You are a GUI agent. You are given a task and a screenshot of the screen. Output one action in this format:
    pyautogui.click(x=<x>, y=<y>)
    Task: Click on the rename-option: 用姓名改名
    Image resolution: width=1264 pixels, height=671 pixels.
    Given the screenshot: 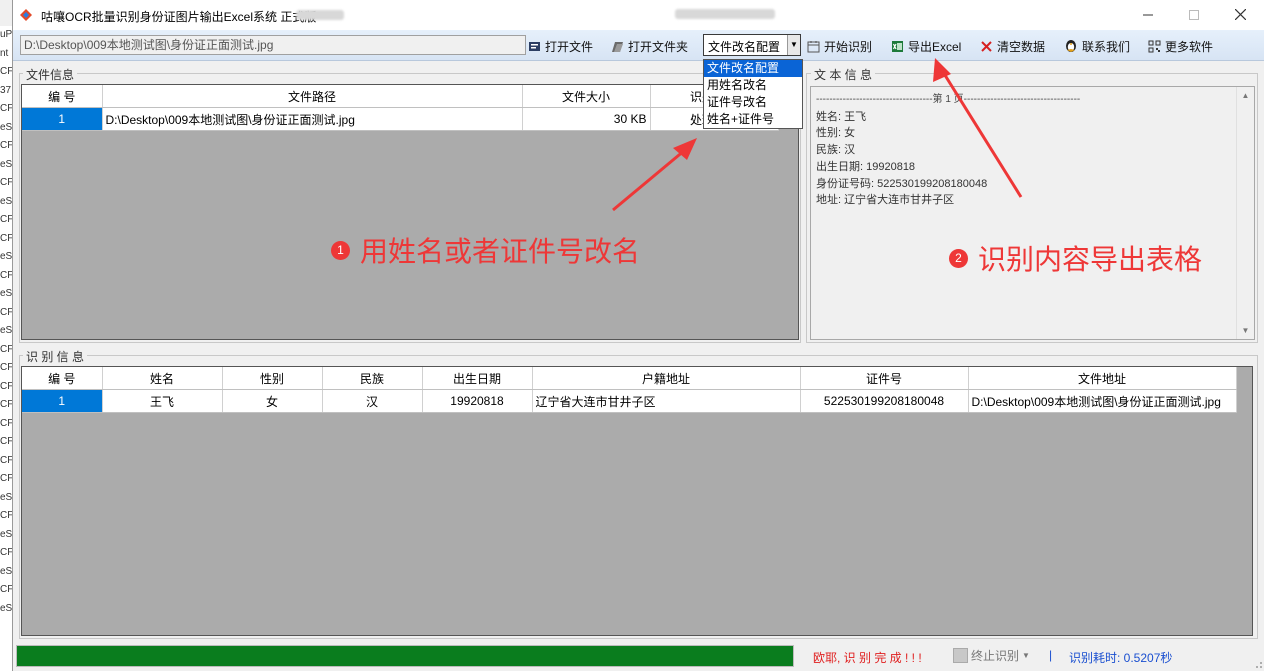 What is the action you would take?
    pyautogui.click(x=753, y=85)
    